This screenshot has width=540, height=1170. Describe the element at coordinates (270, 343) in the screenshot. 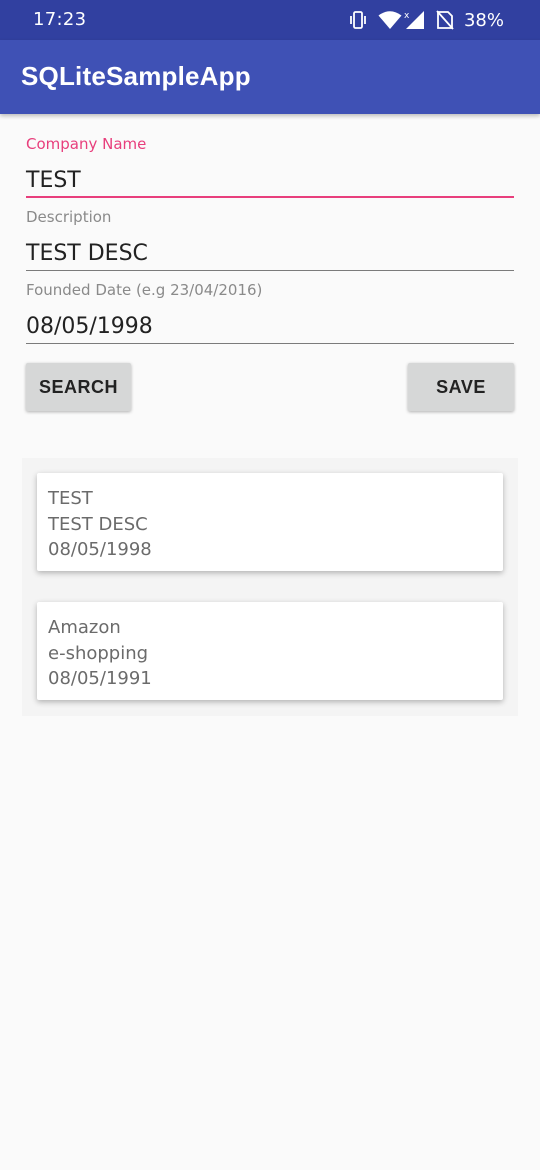

I see `founded-date-underline` at that location.